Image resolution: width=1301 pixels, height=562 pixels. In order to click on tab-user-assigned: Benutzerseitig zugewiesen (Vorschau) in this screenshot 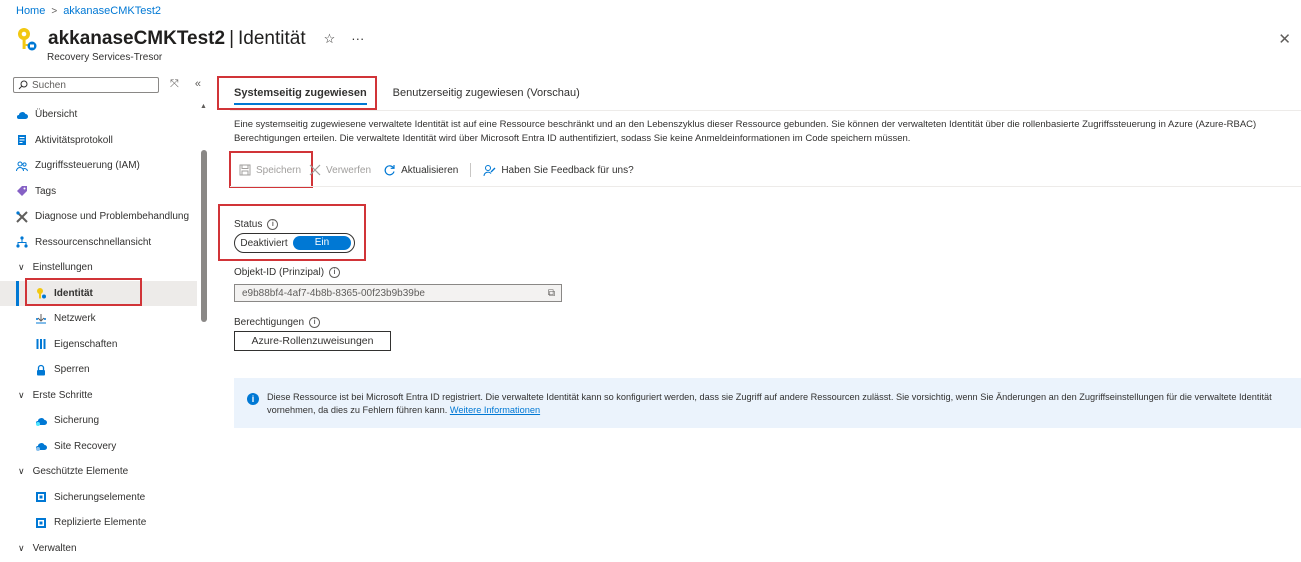, I will do `click(486, 95)`.